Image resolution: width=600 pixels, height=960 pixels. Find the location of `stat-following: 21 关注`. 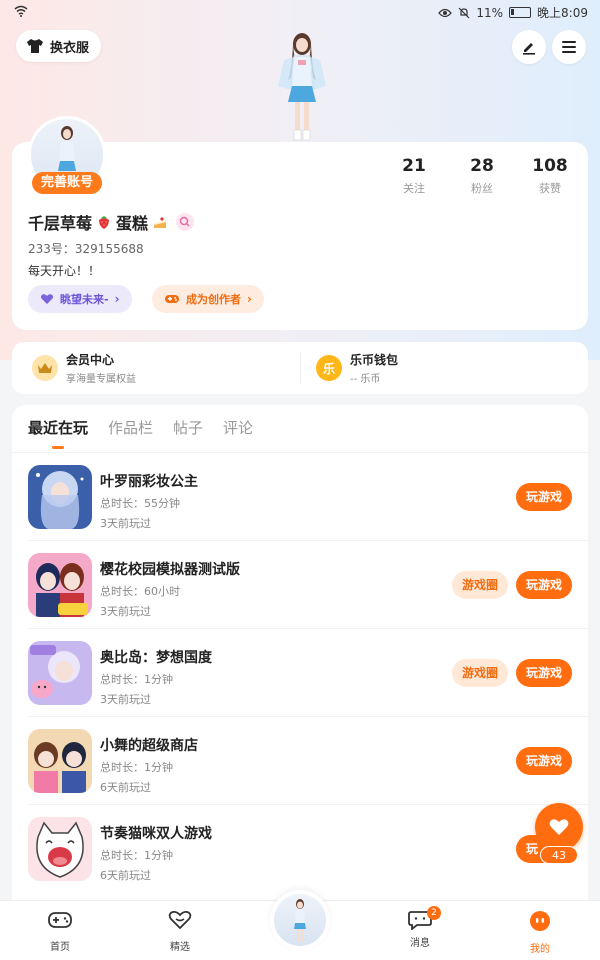

stat-following: 21 关注 is located at coordinates (414, 176).